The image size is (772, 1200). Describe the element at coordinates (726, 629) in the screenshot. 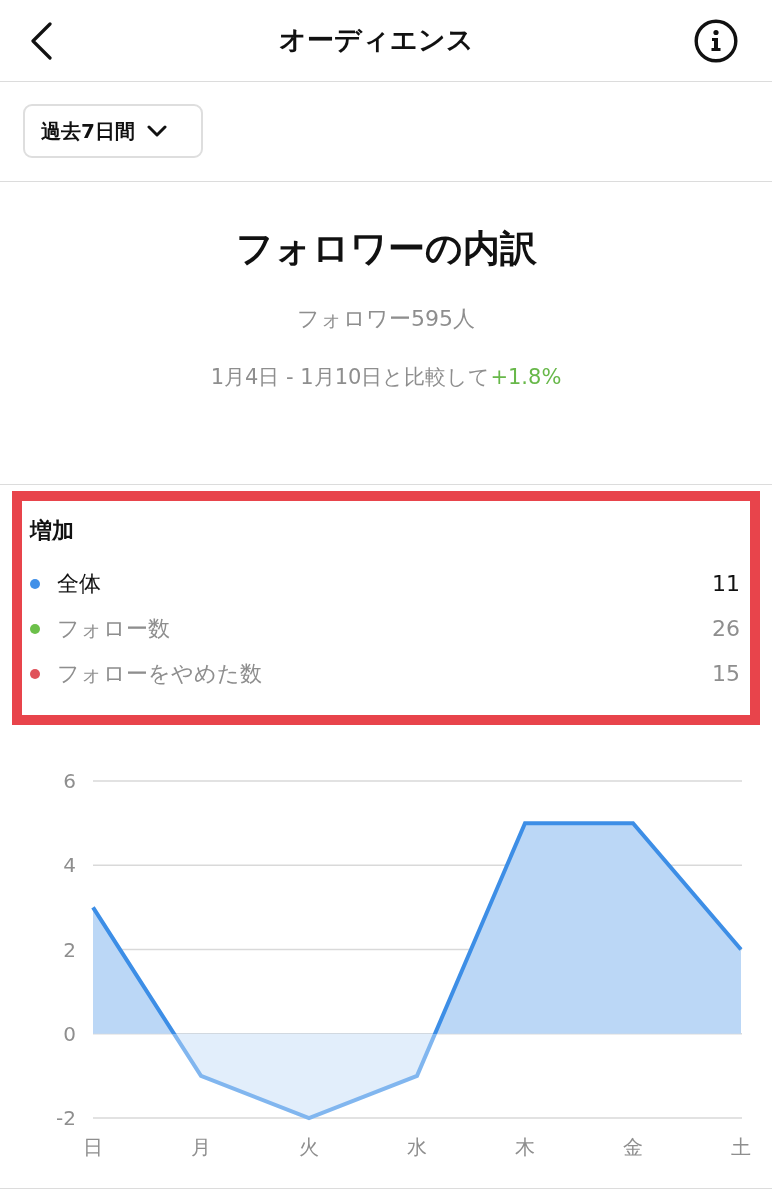

I see `legend-value: 26` at that location.